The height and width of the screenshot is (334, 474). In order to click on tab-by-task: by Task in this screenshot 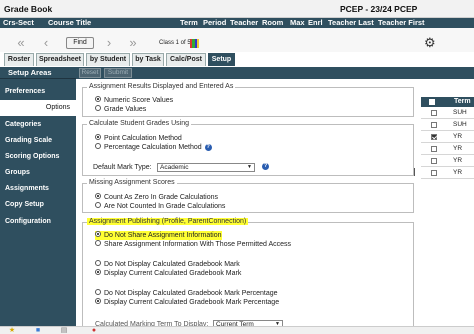, I will do `click(148, 59)`.